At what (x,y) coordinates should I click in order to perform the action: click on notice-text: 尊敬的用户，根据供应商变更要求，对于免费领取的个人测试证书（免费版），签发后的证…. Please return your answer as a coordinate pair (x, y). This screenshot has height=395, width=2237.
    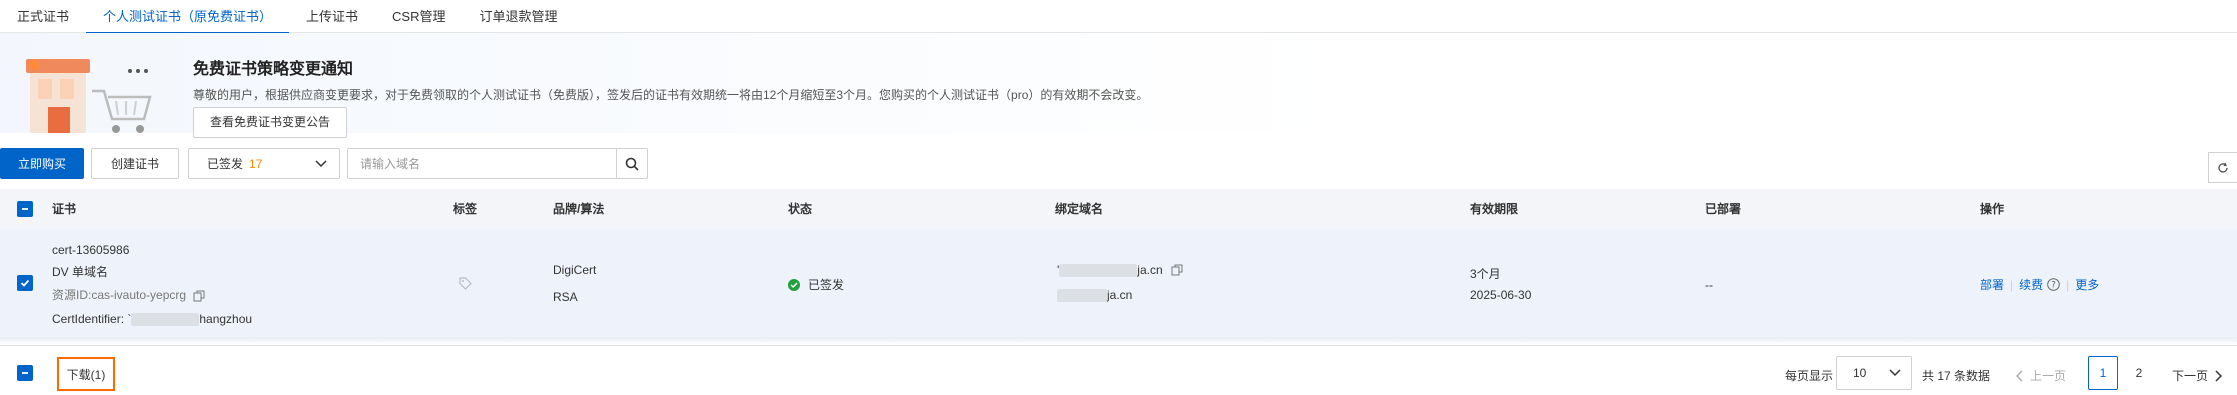
    Looking at the image, I should click on (671, 95).